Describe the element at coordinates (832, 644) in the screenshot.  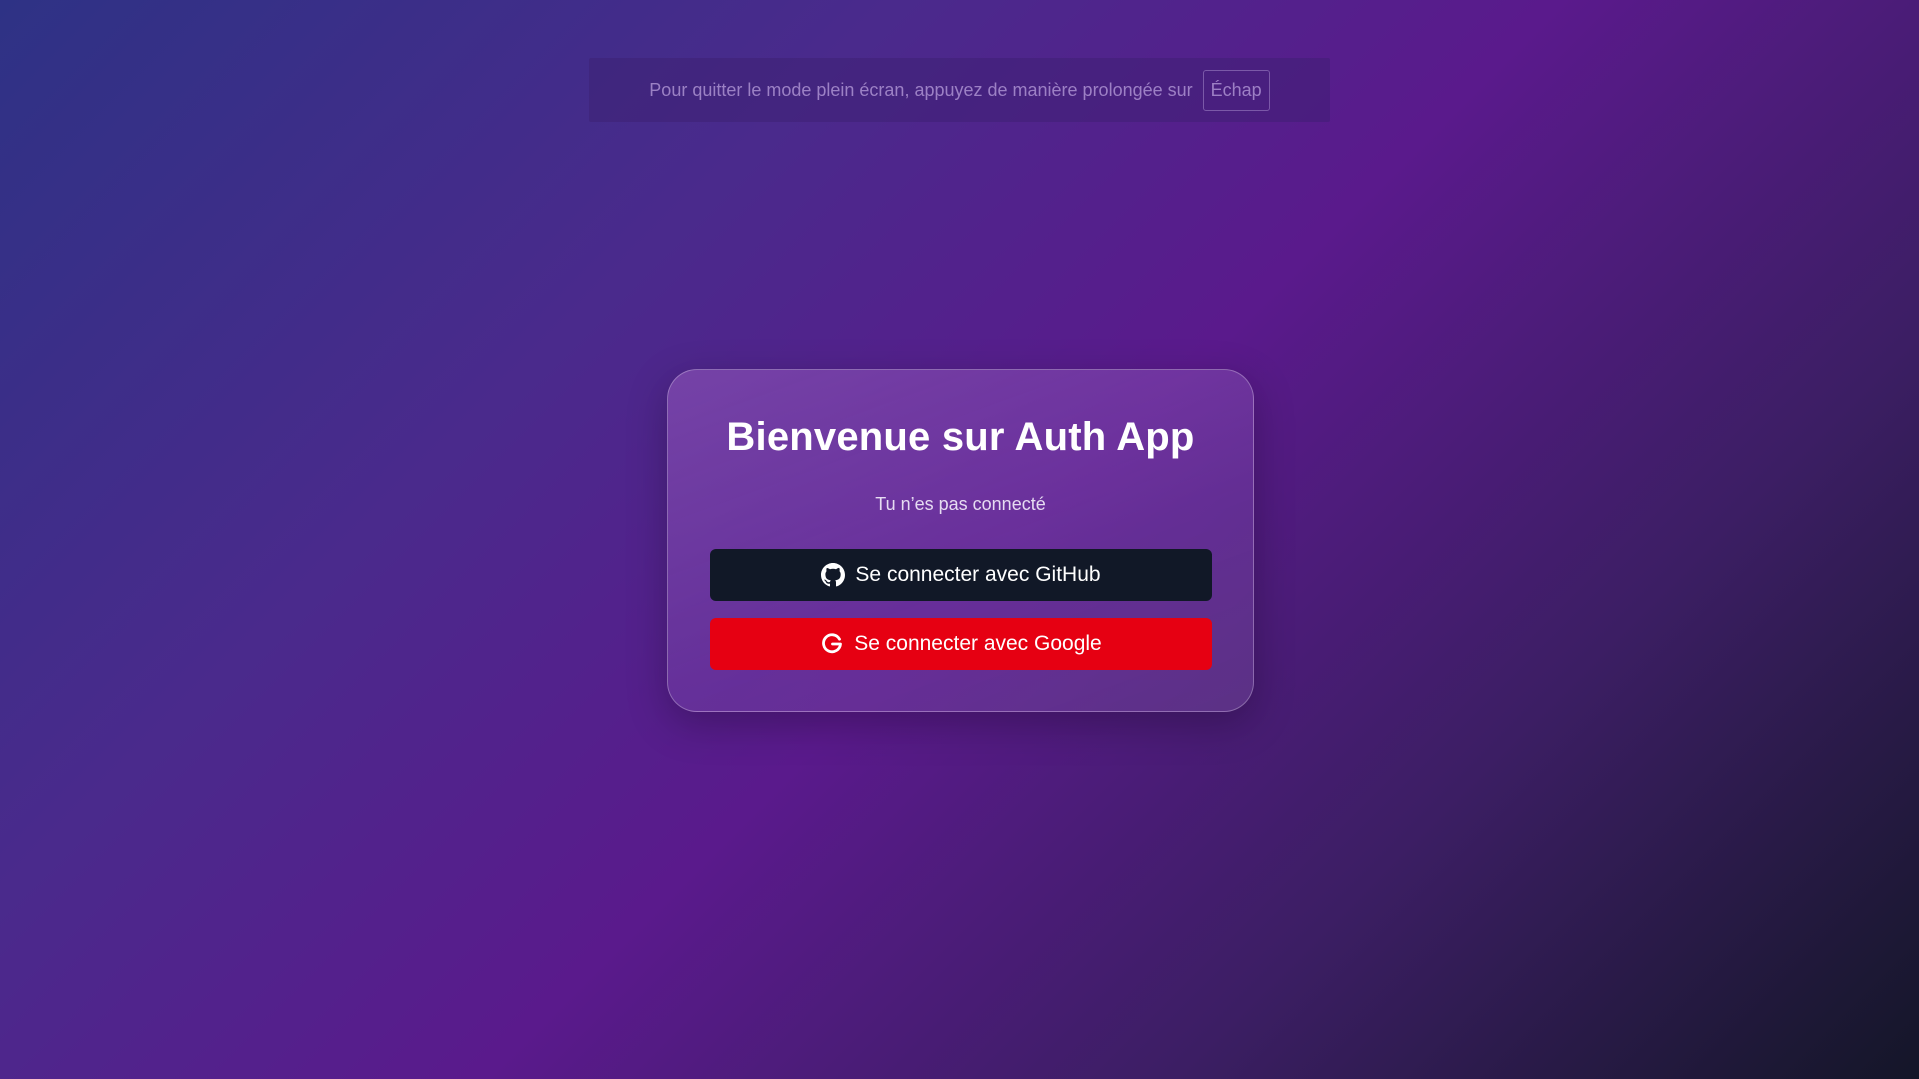
I see `google-icon` at that location.